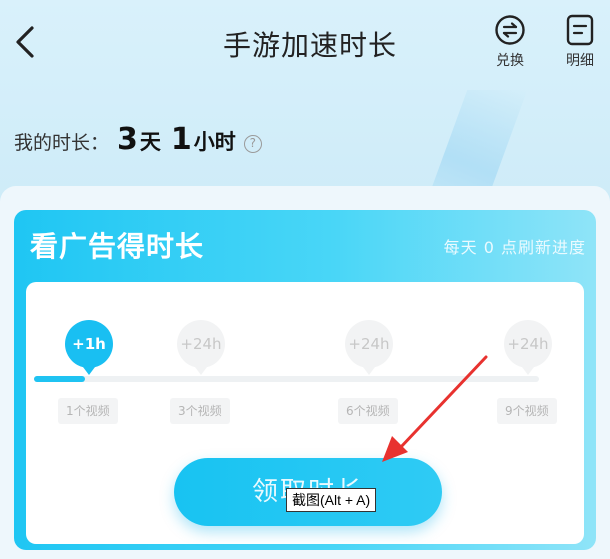  I want to click on progress-fill, so click(59, 379).